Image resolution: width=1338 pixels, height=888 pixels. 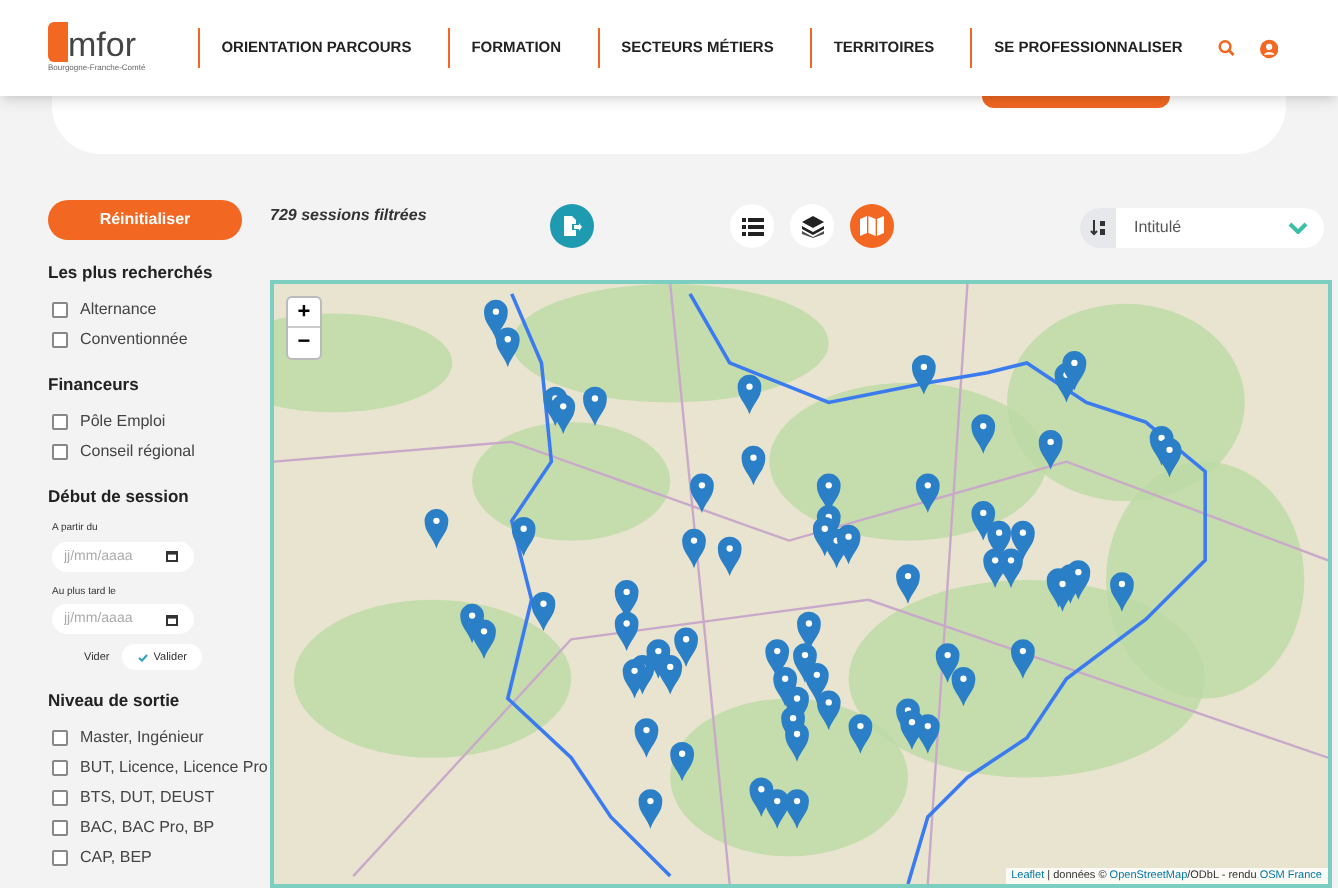 I want to click on checkbox-label: Conventionnée, so click(x=134, y=339).